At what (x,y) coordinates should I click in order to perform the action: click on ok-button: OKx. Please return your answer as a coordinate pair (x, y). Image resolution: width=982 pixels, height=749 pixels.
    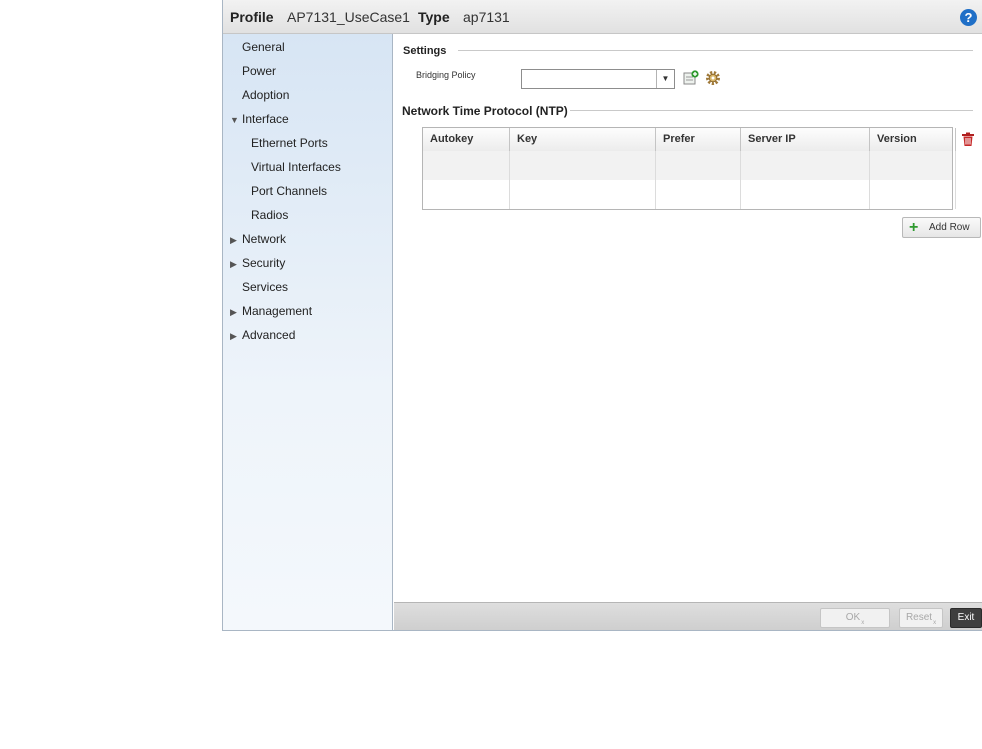
    Looking at the image, I should click on (855, 618).